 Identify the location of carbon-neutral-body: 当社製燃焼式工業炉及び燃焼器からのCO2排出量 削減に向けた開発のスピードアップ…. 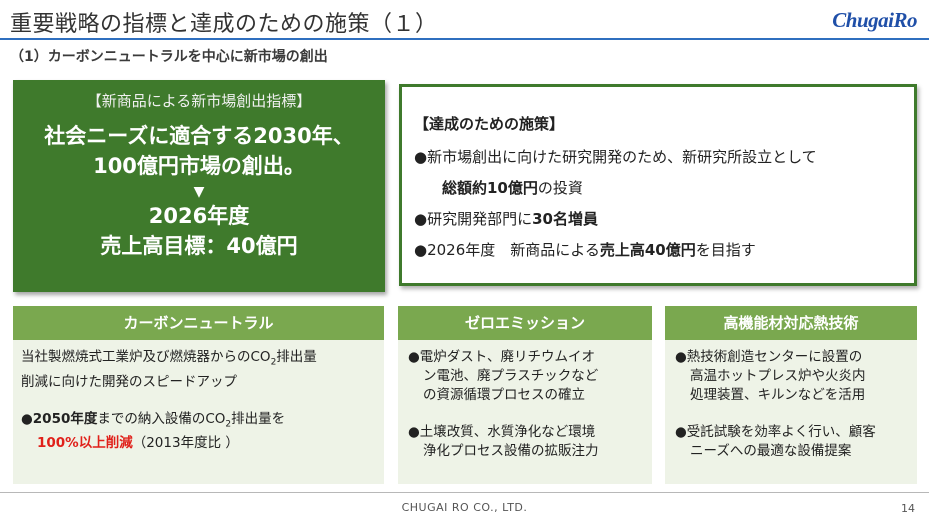
(198, 396).